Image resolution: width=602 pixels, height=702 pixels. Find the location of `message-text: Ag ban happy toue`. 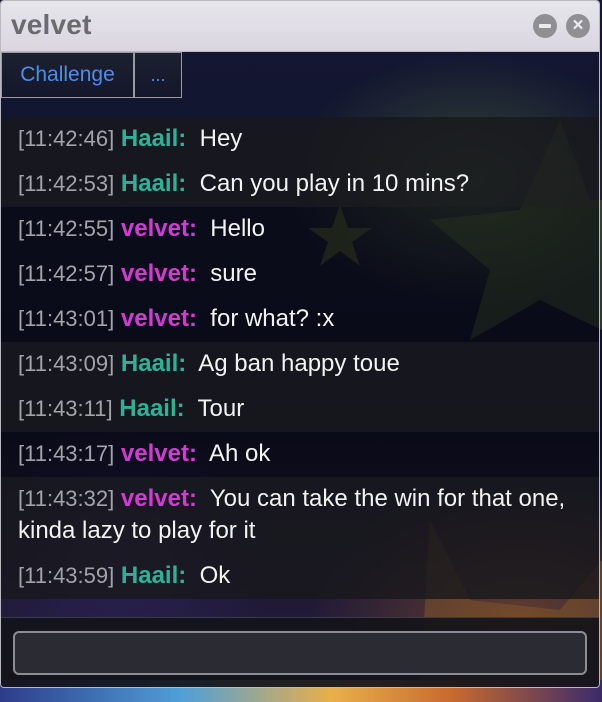

message-text: Ag ban happy toue is located at coordinates (299, 363).